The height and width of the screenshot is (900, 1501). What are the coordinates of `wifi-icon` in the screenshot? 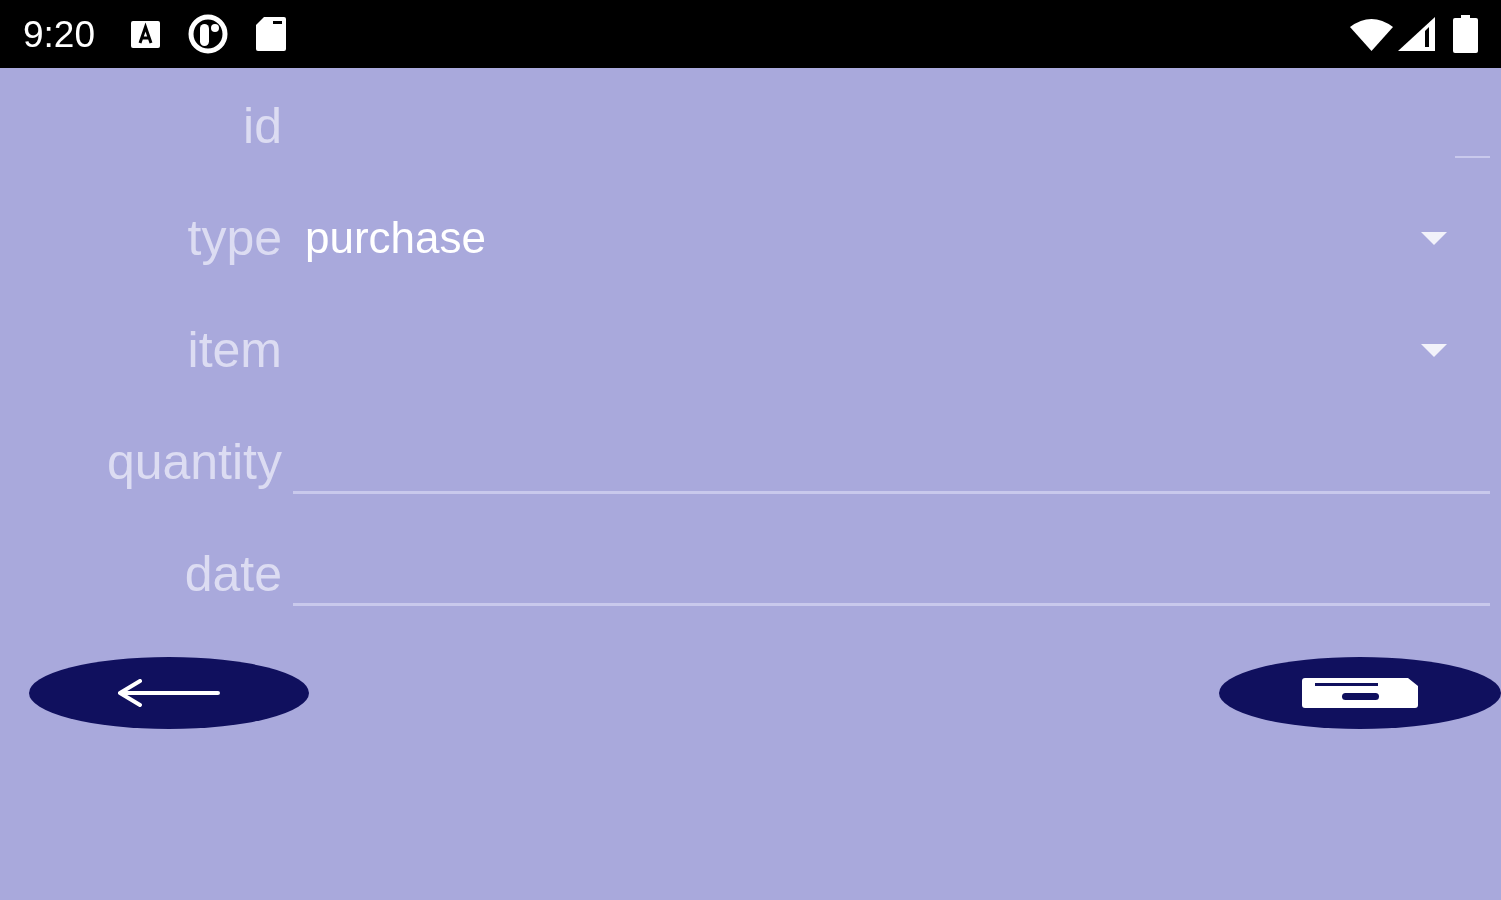 It's located at (1371, 34).